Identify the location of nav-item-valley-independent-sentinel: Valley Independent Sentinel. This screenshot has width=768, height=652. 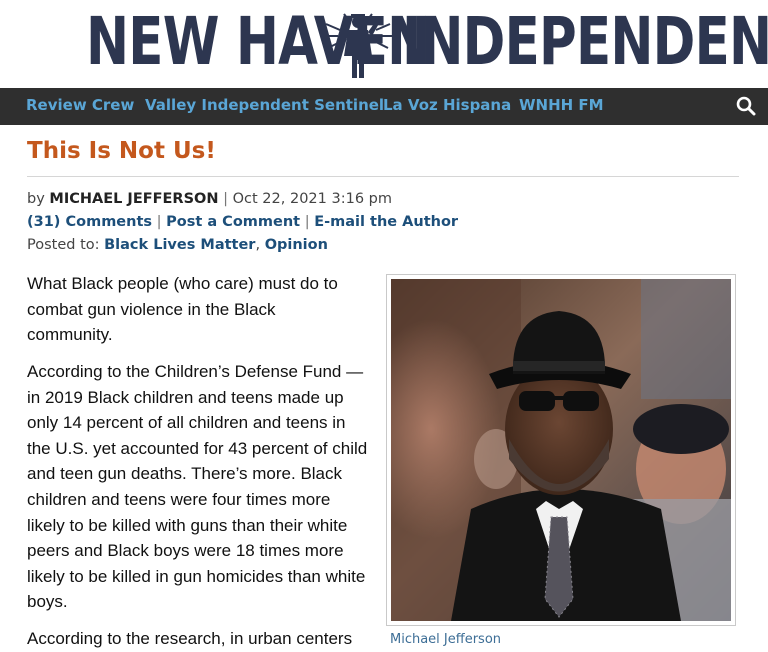
(264, 105).